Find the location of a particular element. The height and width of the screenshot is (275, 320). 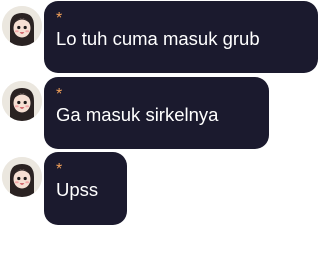

message-text: Ga masuk sirkelnya is located at coordinates (137, 114).